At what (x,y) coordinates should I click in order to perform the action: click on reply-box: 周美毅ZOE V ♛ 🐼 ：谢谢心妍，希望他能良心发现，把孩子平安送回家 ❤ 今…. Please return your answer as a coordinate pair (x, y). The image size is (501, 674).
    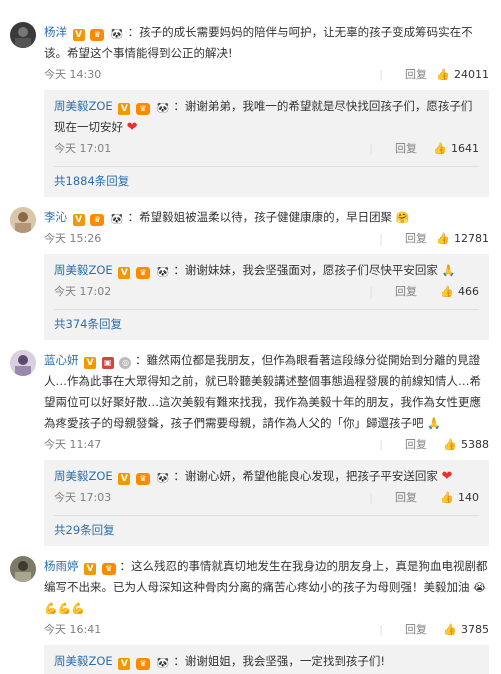
    Looking at the image, I should click on (266, 503).